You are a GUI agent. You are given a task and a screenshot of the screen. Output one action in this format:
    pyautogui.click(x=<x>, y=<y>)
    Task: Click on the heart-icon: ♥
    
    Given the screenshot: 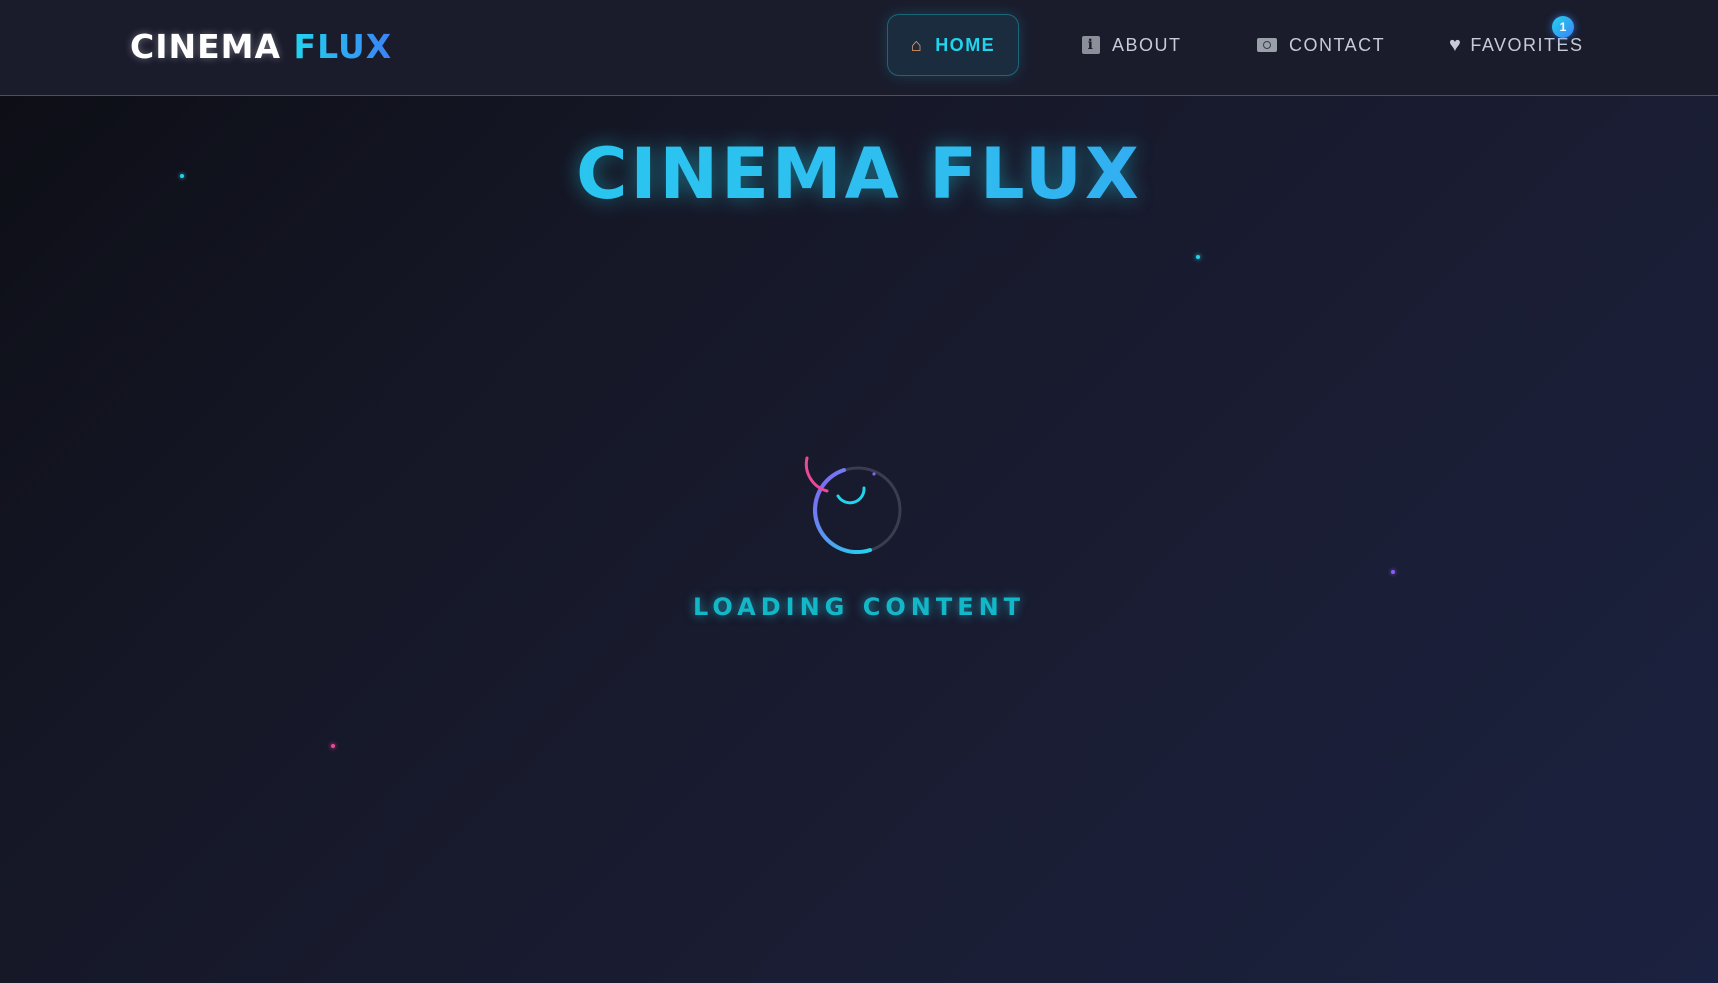 What is the action you would take?
    pyautogui.click(x=1456, y=44)
    